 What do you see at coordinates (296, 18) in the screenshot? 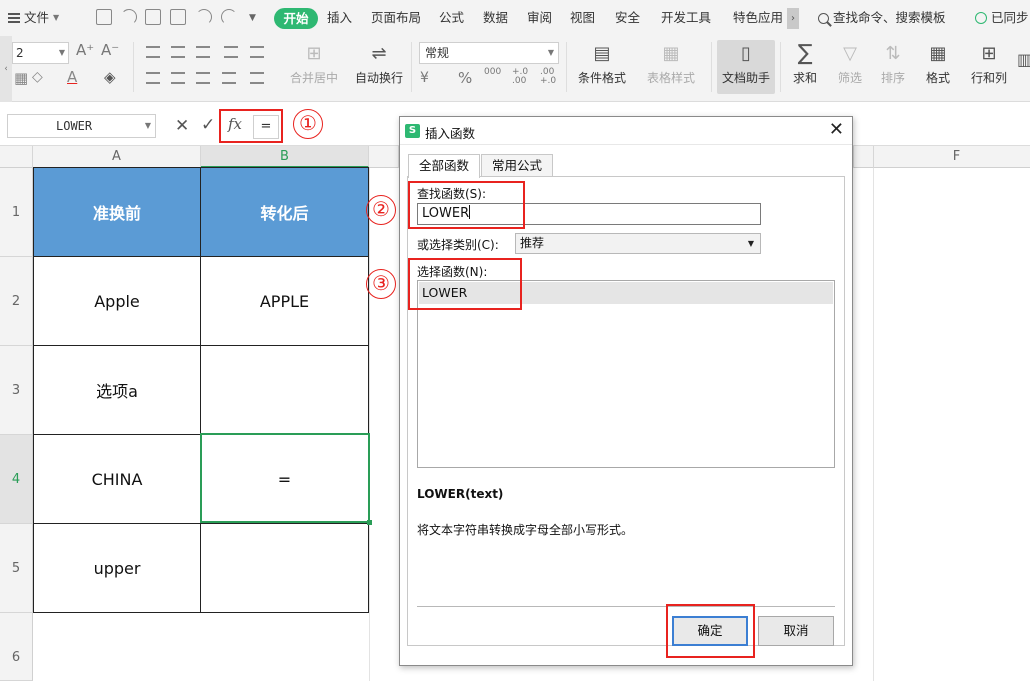
I see `tab-start: 开始` at bounding box center [296, 18].